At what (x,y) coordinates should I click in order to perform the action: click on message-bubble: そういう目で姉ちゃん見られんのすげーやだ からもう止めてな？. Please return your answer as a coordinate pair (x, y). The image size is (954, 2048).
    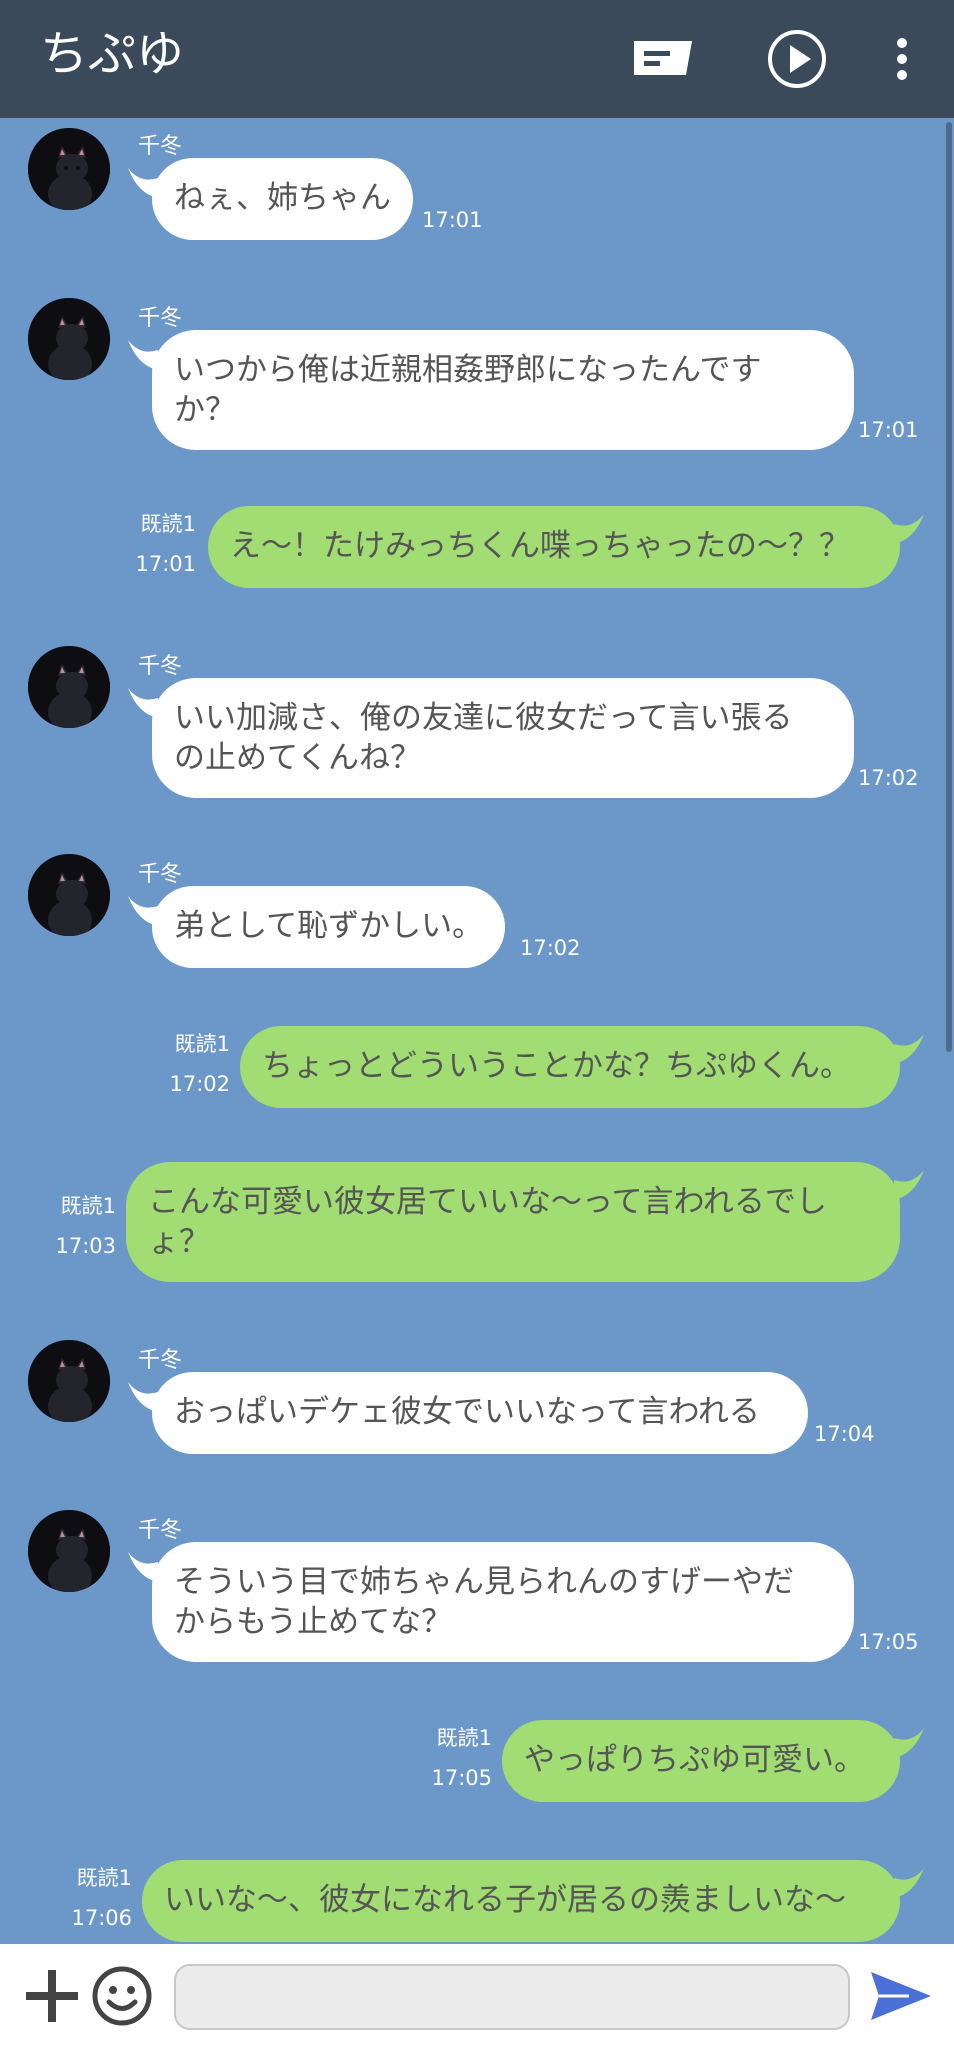
    Looking at the image, I should click on (503, 1602).